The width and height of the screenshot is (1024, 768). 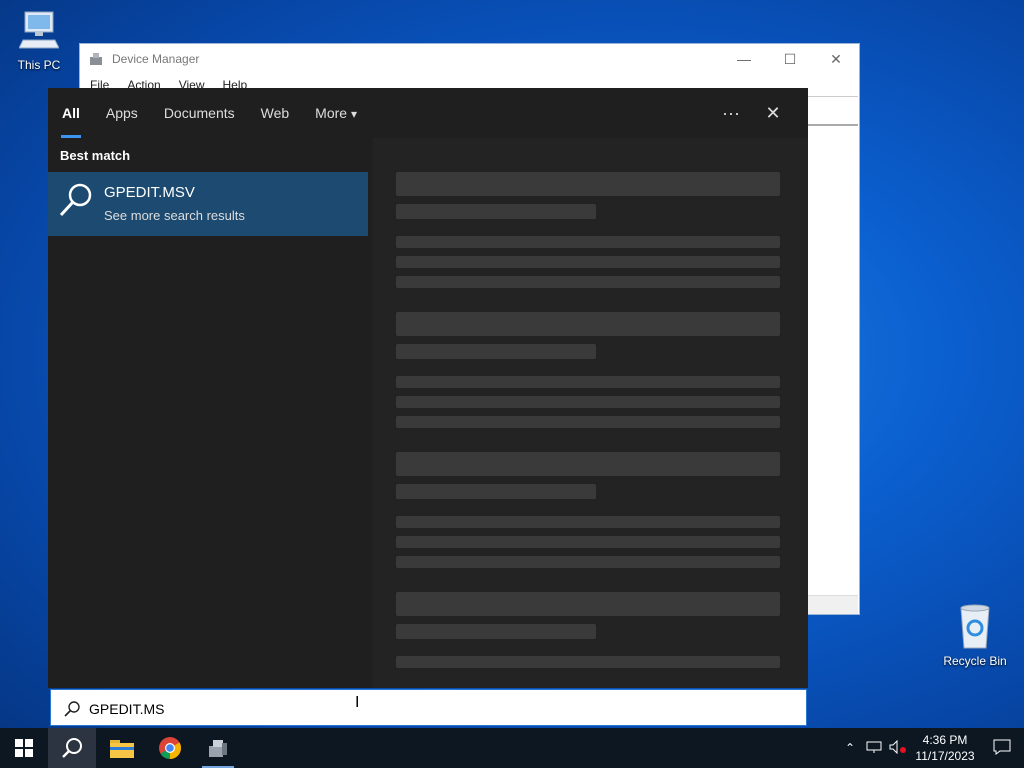 I want to click on search-button, so click(x=72, y=748).